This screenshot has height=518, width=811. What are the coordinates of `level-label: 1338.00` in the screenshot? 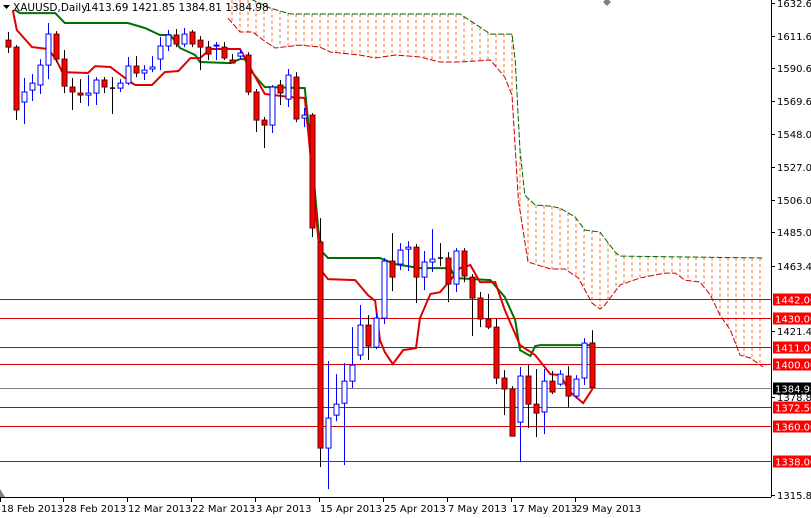 It's located at (793, 463).